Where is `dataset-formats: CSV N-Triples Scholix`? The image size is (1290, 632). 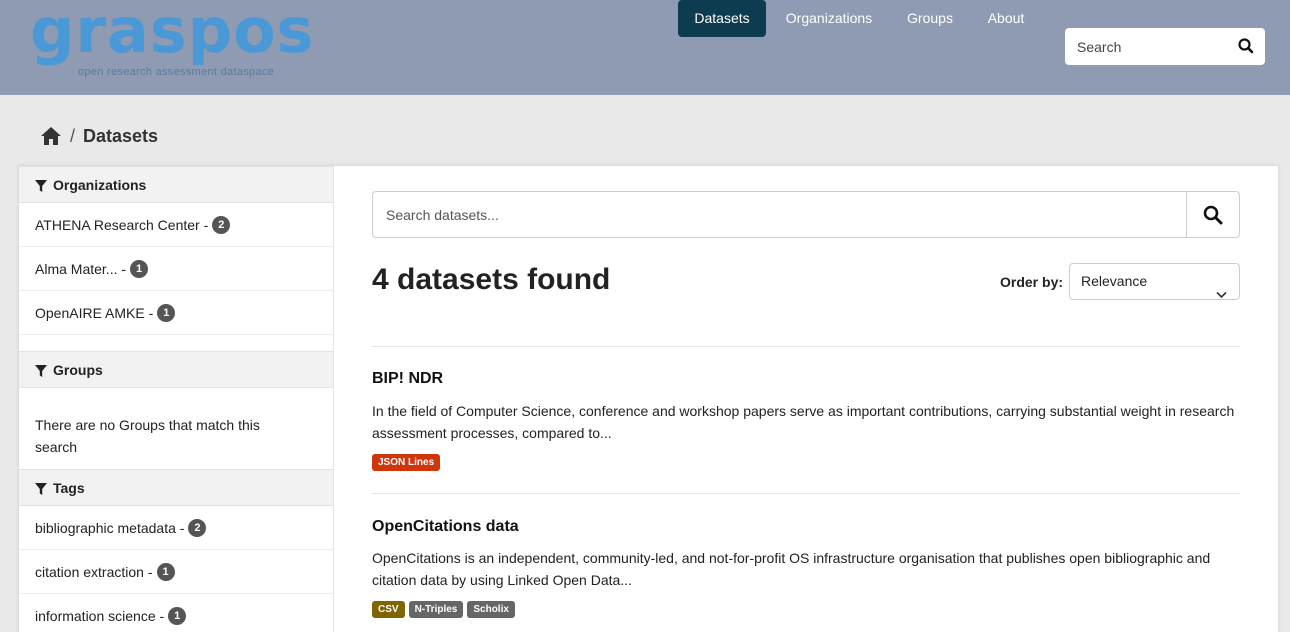 dataset-formats: CSV N-Triples Scholix is located at coordinates (443, 609).